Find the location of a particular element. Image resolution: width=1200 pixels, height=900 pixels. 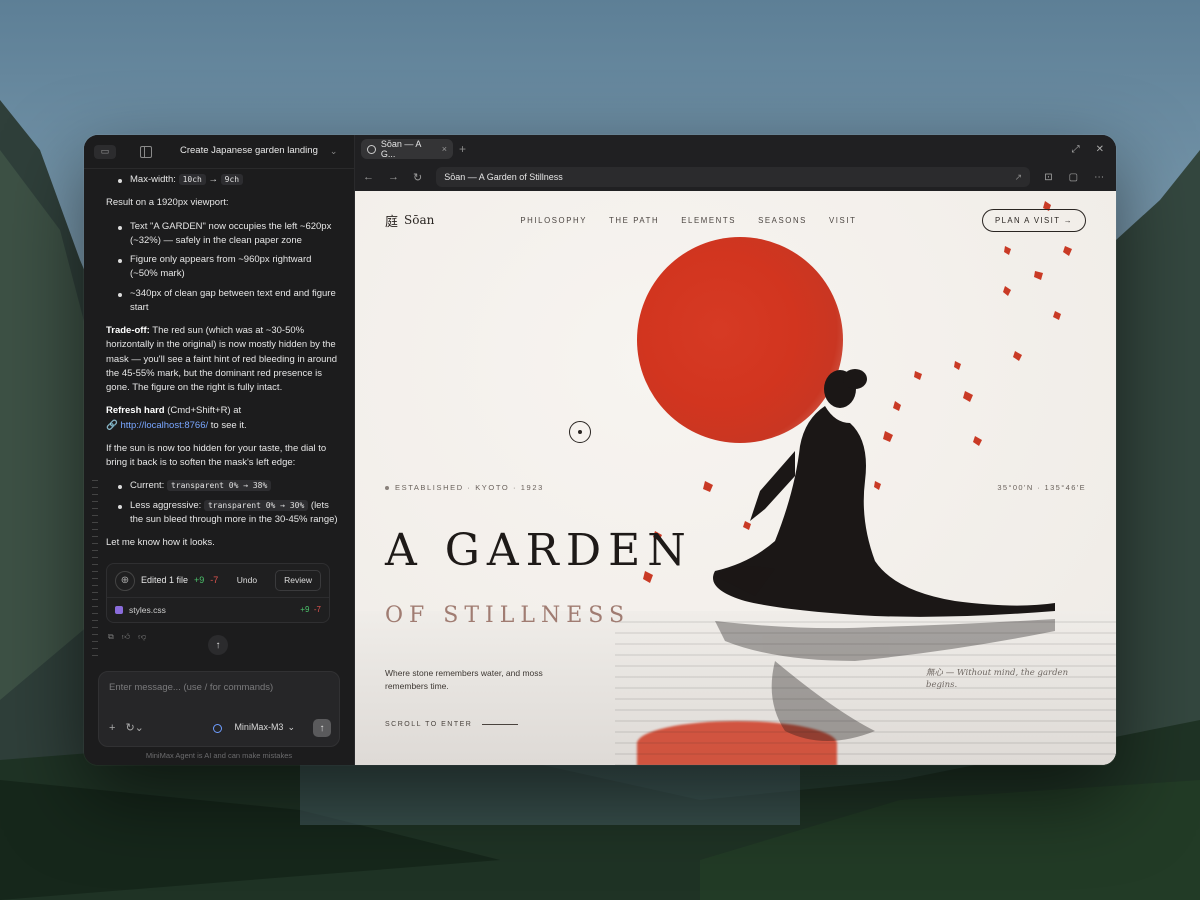

arrow-icon: → is located at coordinates (213, 179).